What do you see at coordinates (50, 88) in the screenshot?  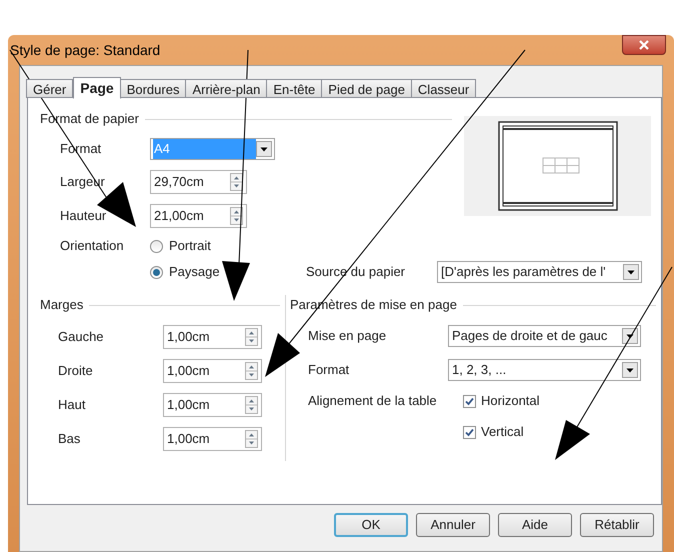 I see `tab: Gérer` at bounding box center [50, 88].